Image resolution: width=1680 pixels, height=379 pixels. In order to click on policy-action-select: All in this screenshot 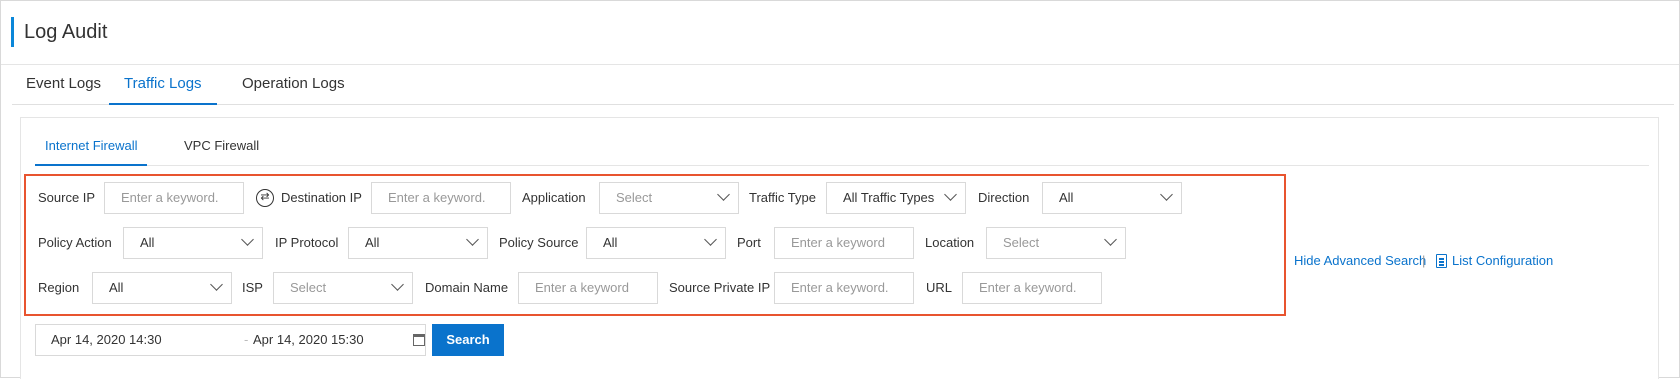, I will do `click(193, 243)`.